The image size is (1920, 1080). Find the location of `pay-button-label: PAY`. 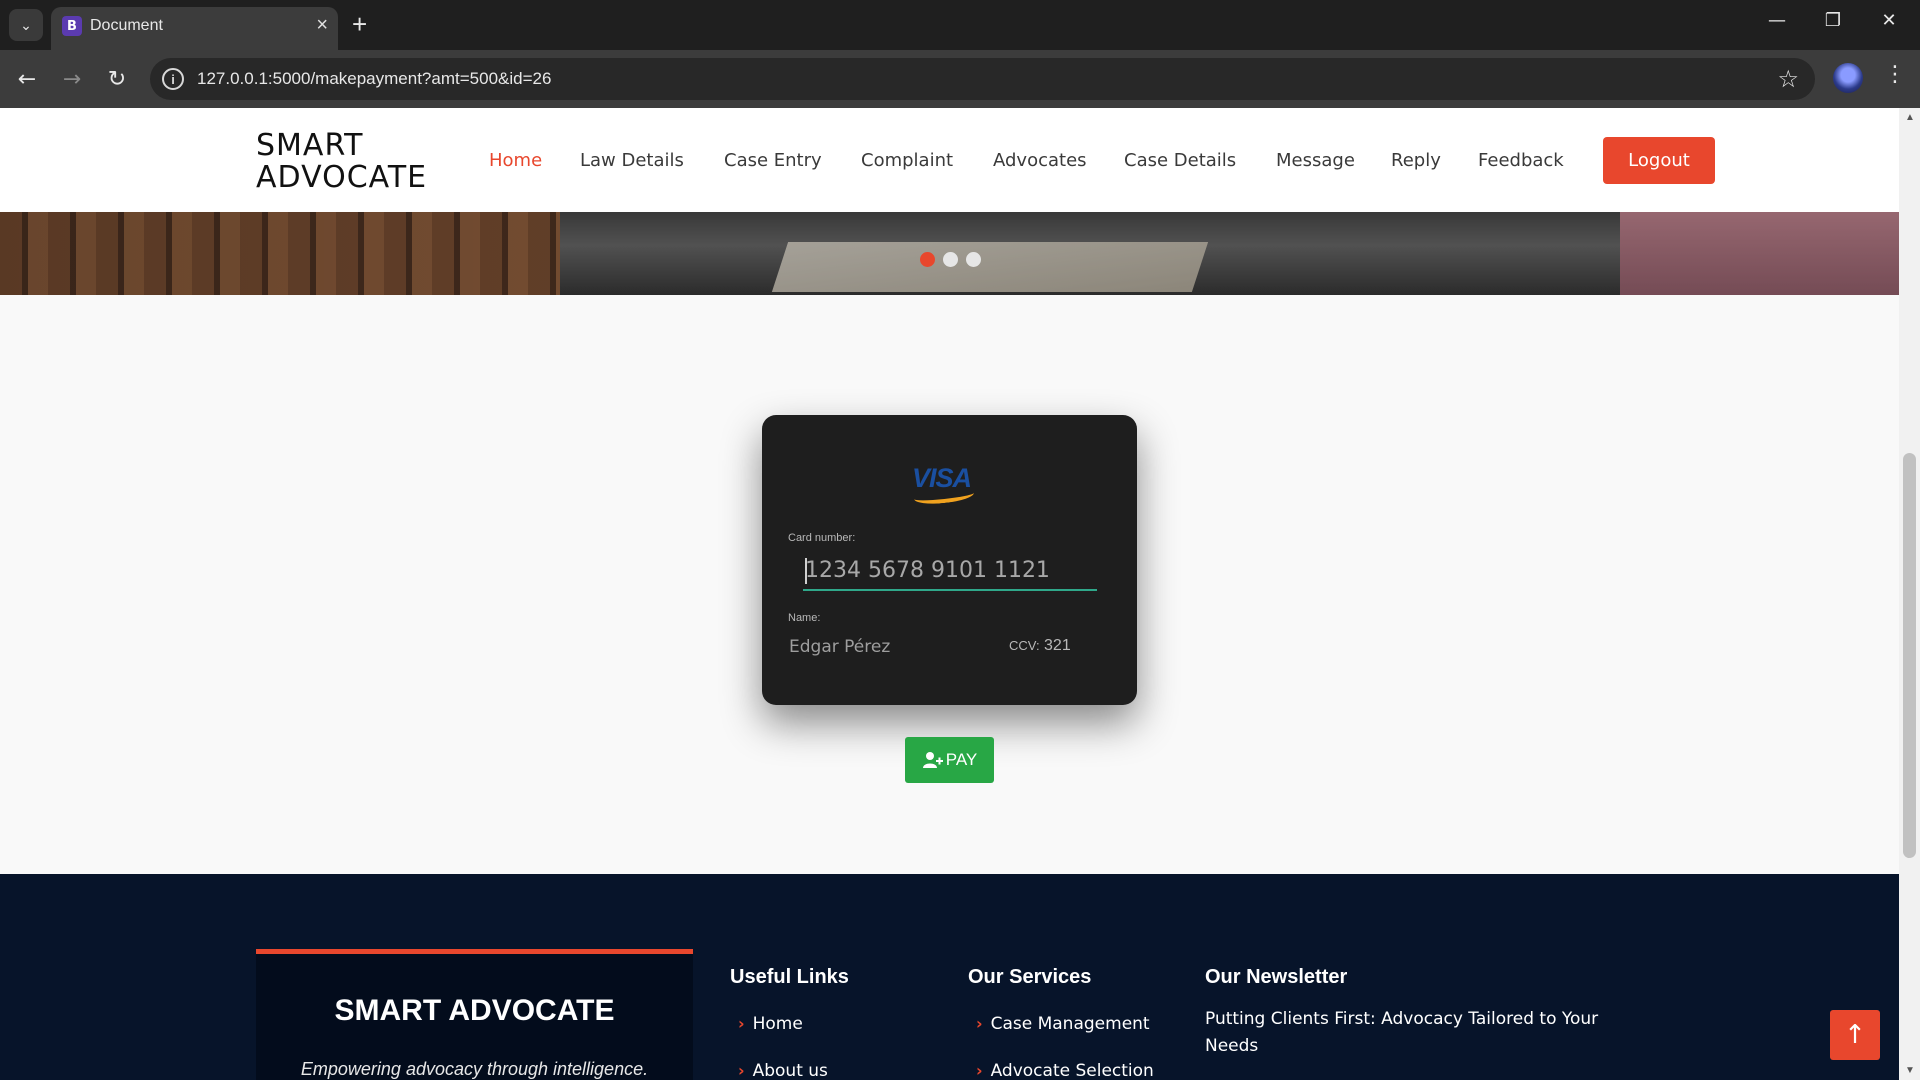

pay-button-label: PAY is located at coordinates (961, 759).